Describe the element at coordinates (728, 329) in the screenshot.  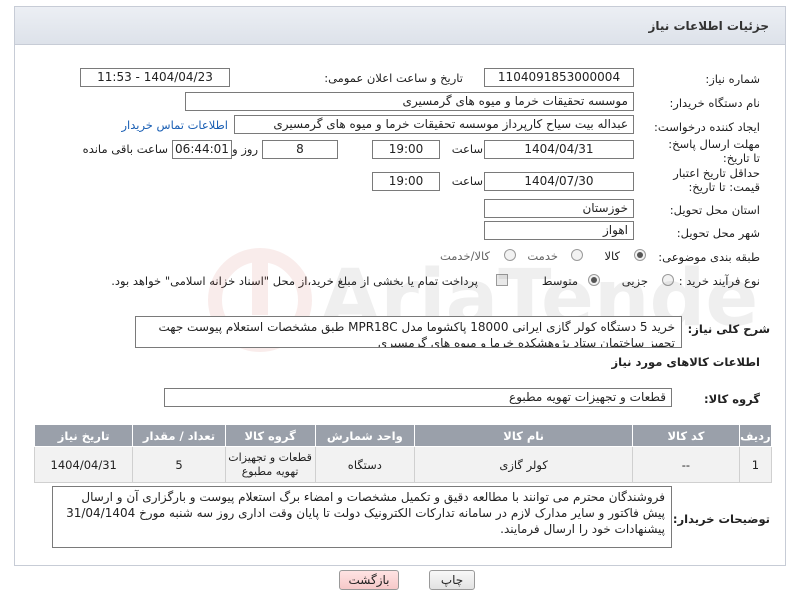
I see `description-label: شرح کلی نیاز:` at that location.